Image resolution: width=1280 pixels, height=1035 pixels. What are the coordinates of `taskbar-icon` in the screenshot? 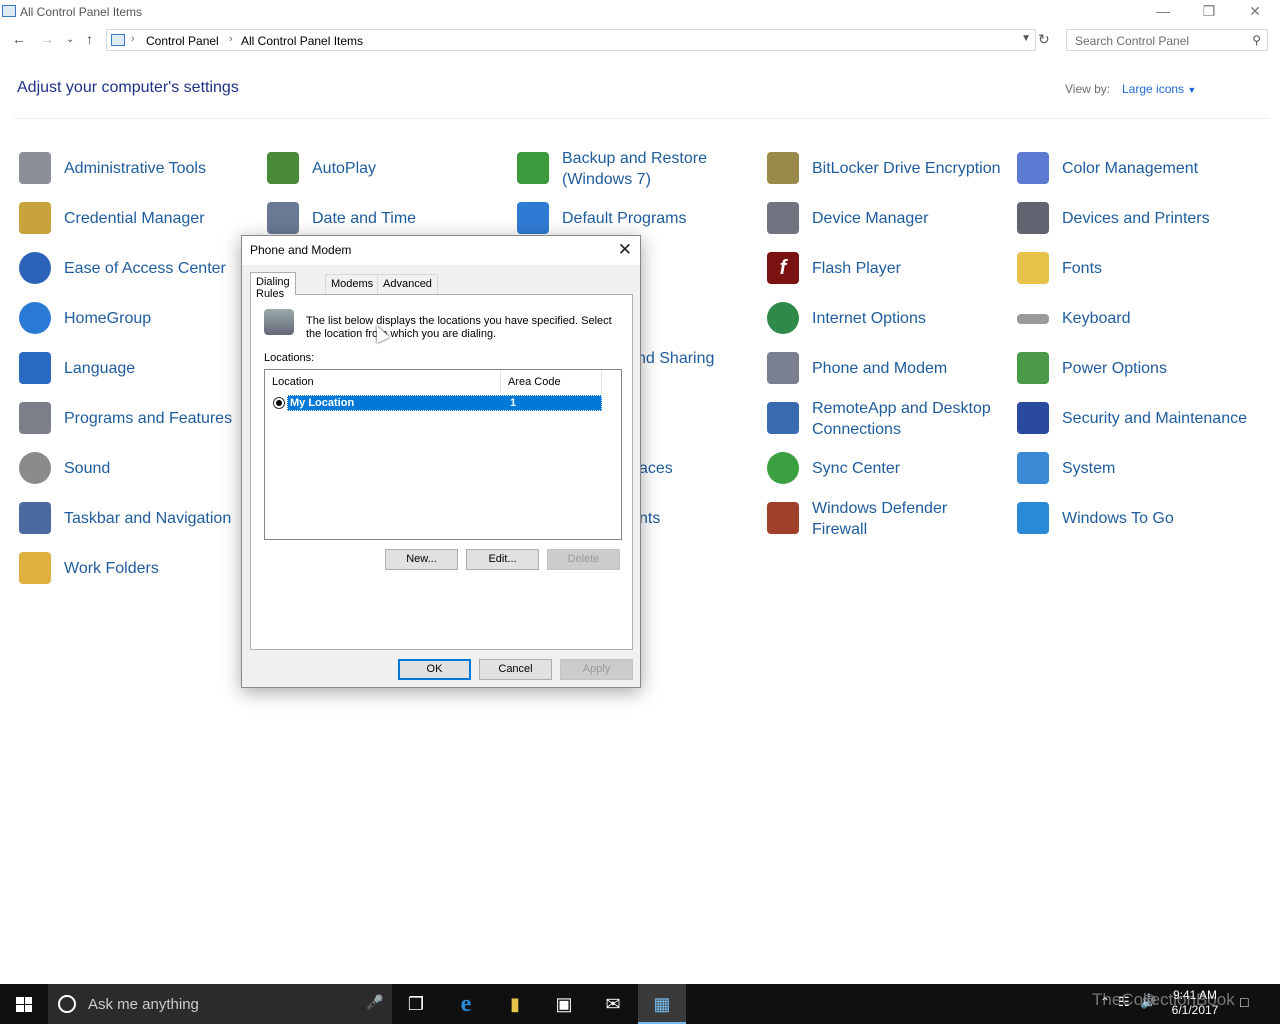 It's located at (35, 518).